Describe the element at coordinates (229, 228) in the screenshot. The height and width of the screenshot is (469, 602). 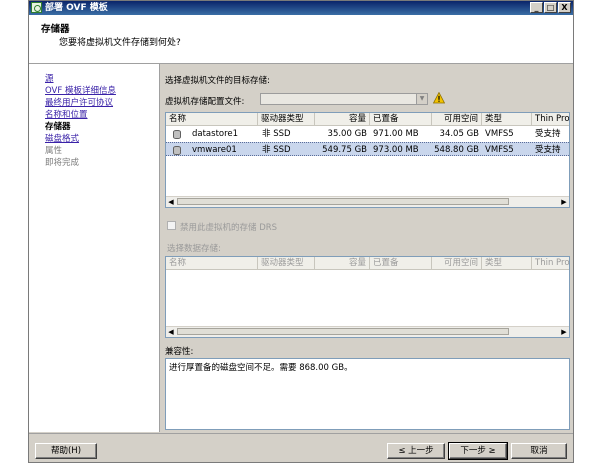
I see `disable-storage-drs-label: 禁用此虚拟机的存储 DRS` at that location.